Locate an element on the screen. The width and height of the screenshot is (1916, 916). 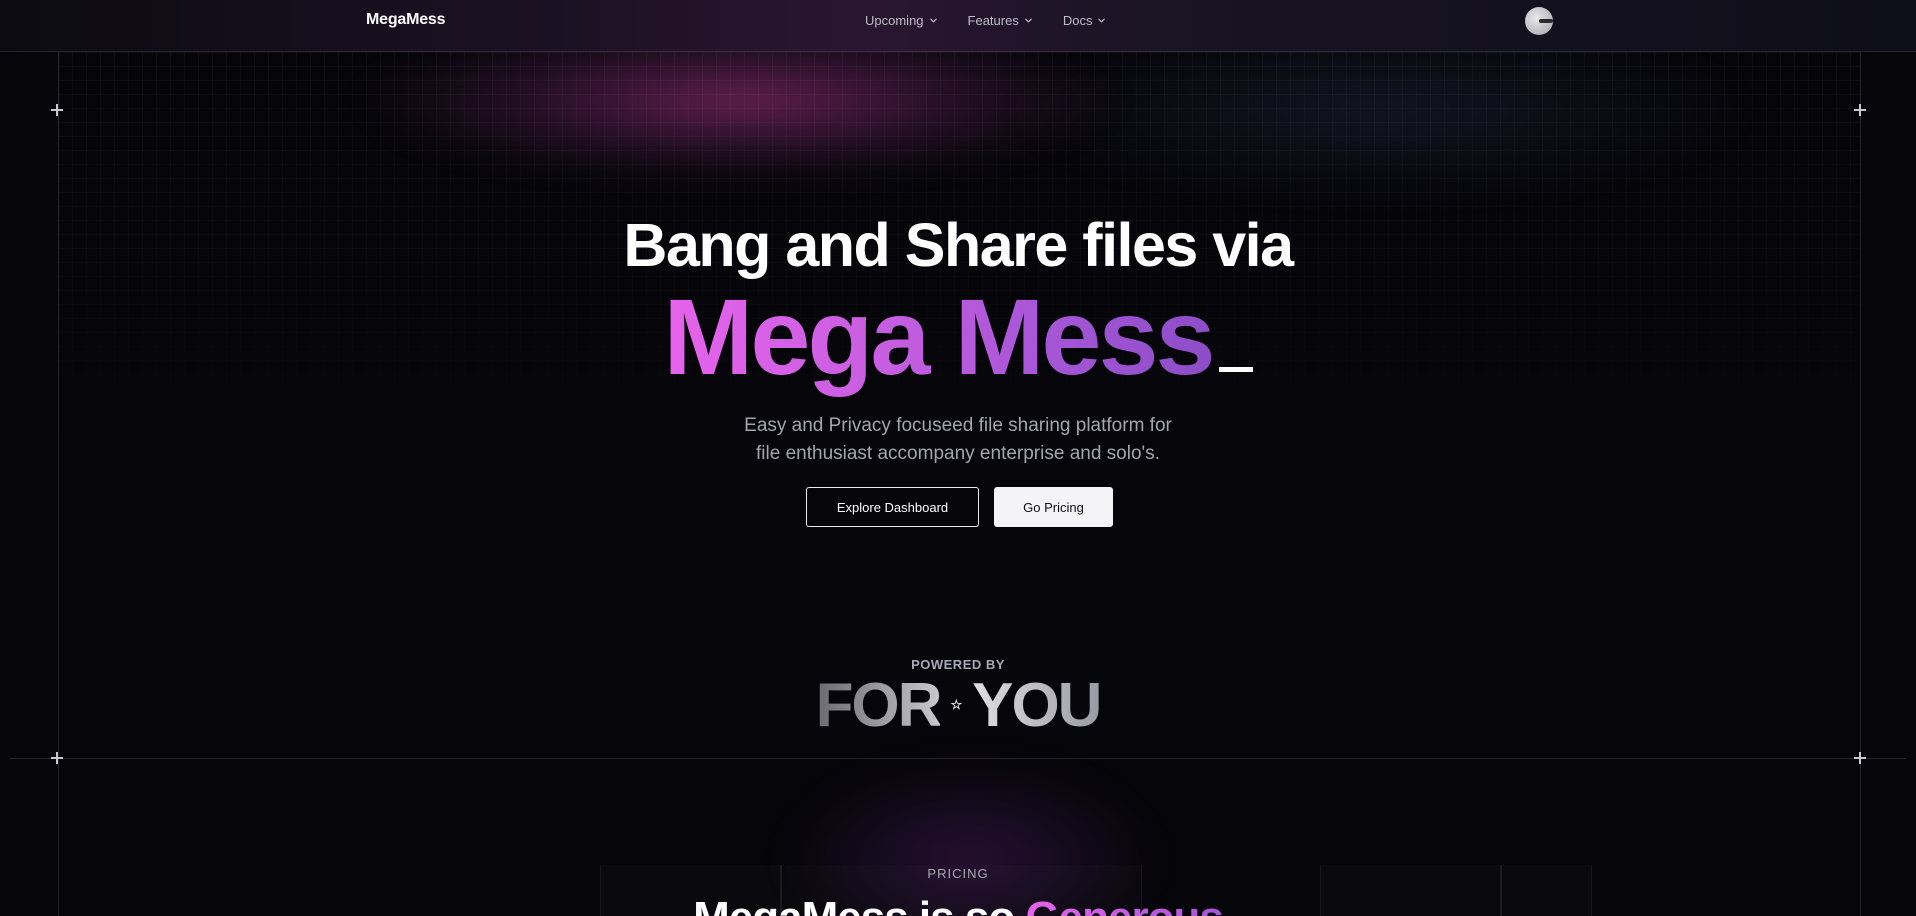
frame-line-right is located at coordinates (1860, 484).